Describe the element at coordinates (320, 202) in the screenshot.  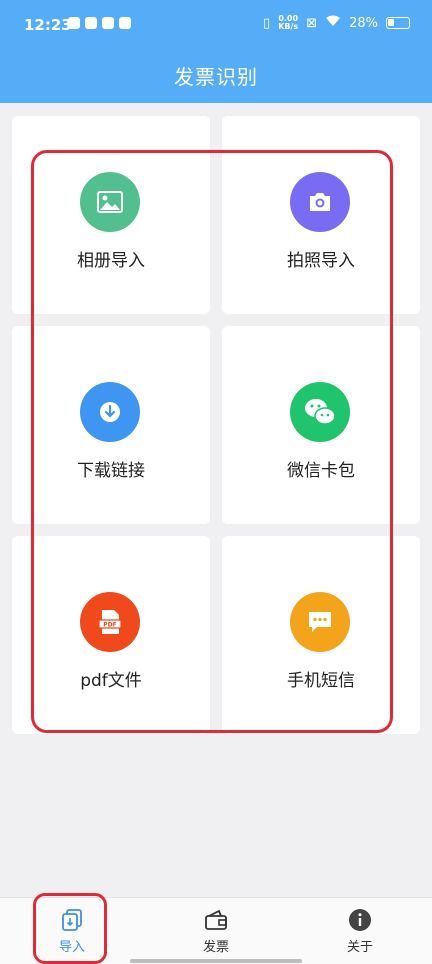
I see `camera-icon` at that location.